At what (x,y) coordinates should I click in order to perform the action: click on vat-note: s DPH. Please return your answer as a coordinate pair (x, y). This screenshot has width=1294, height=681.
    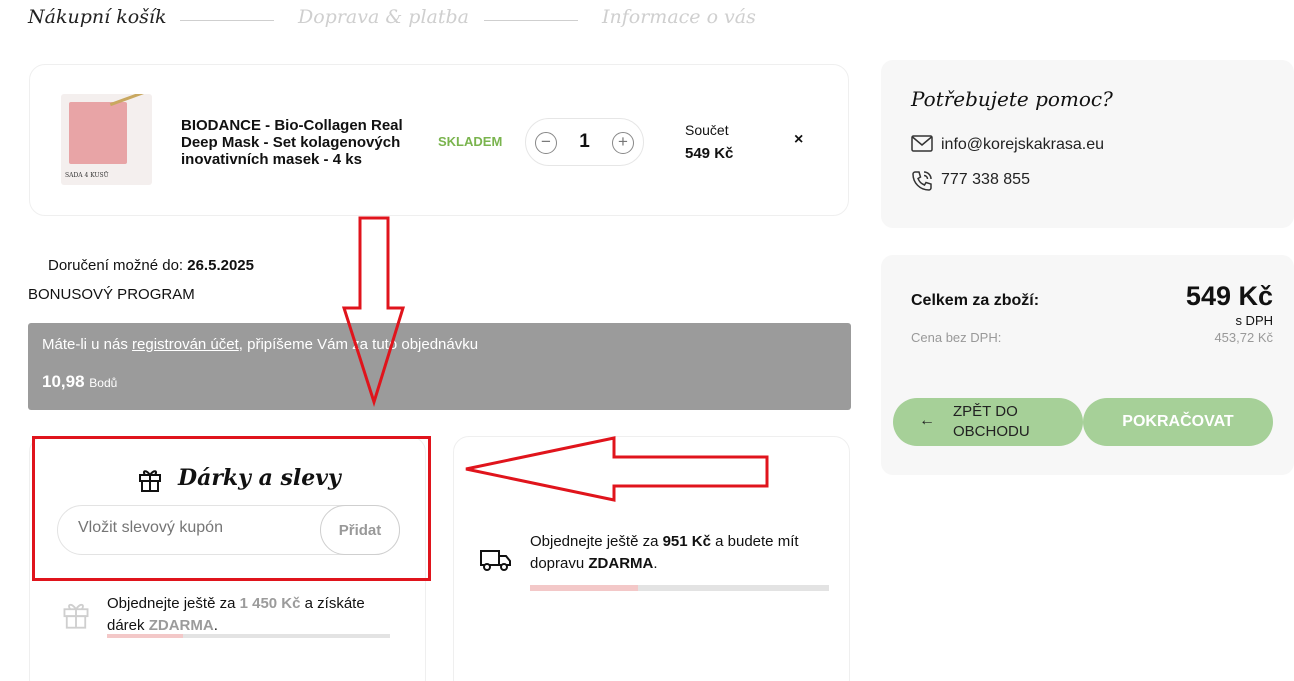
    Looking at the image, I should click on (1254, 320).